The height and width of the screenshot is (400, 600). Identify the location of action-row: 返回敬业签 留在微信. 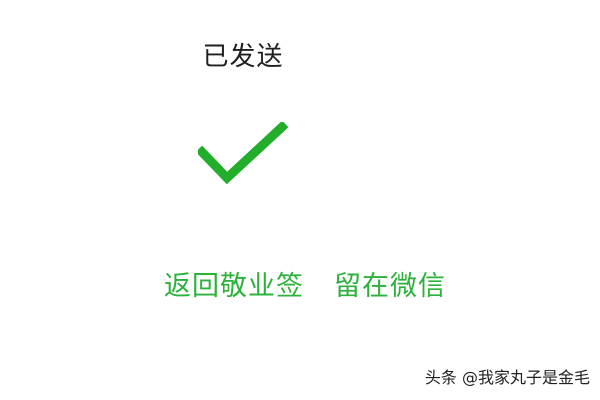
(305, 287).